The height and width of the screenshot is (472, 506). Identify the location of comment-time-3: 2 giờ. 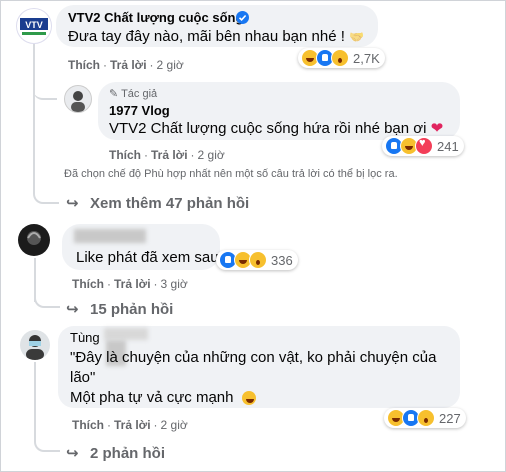
(174, 425).